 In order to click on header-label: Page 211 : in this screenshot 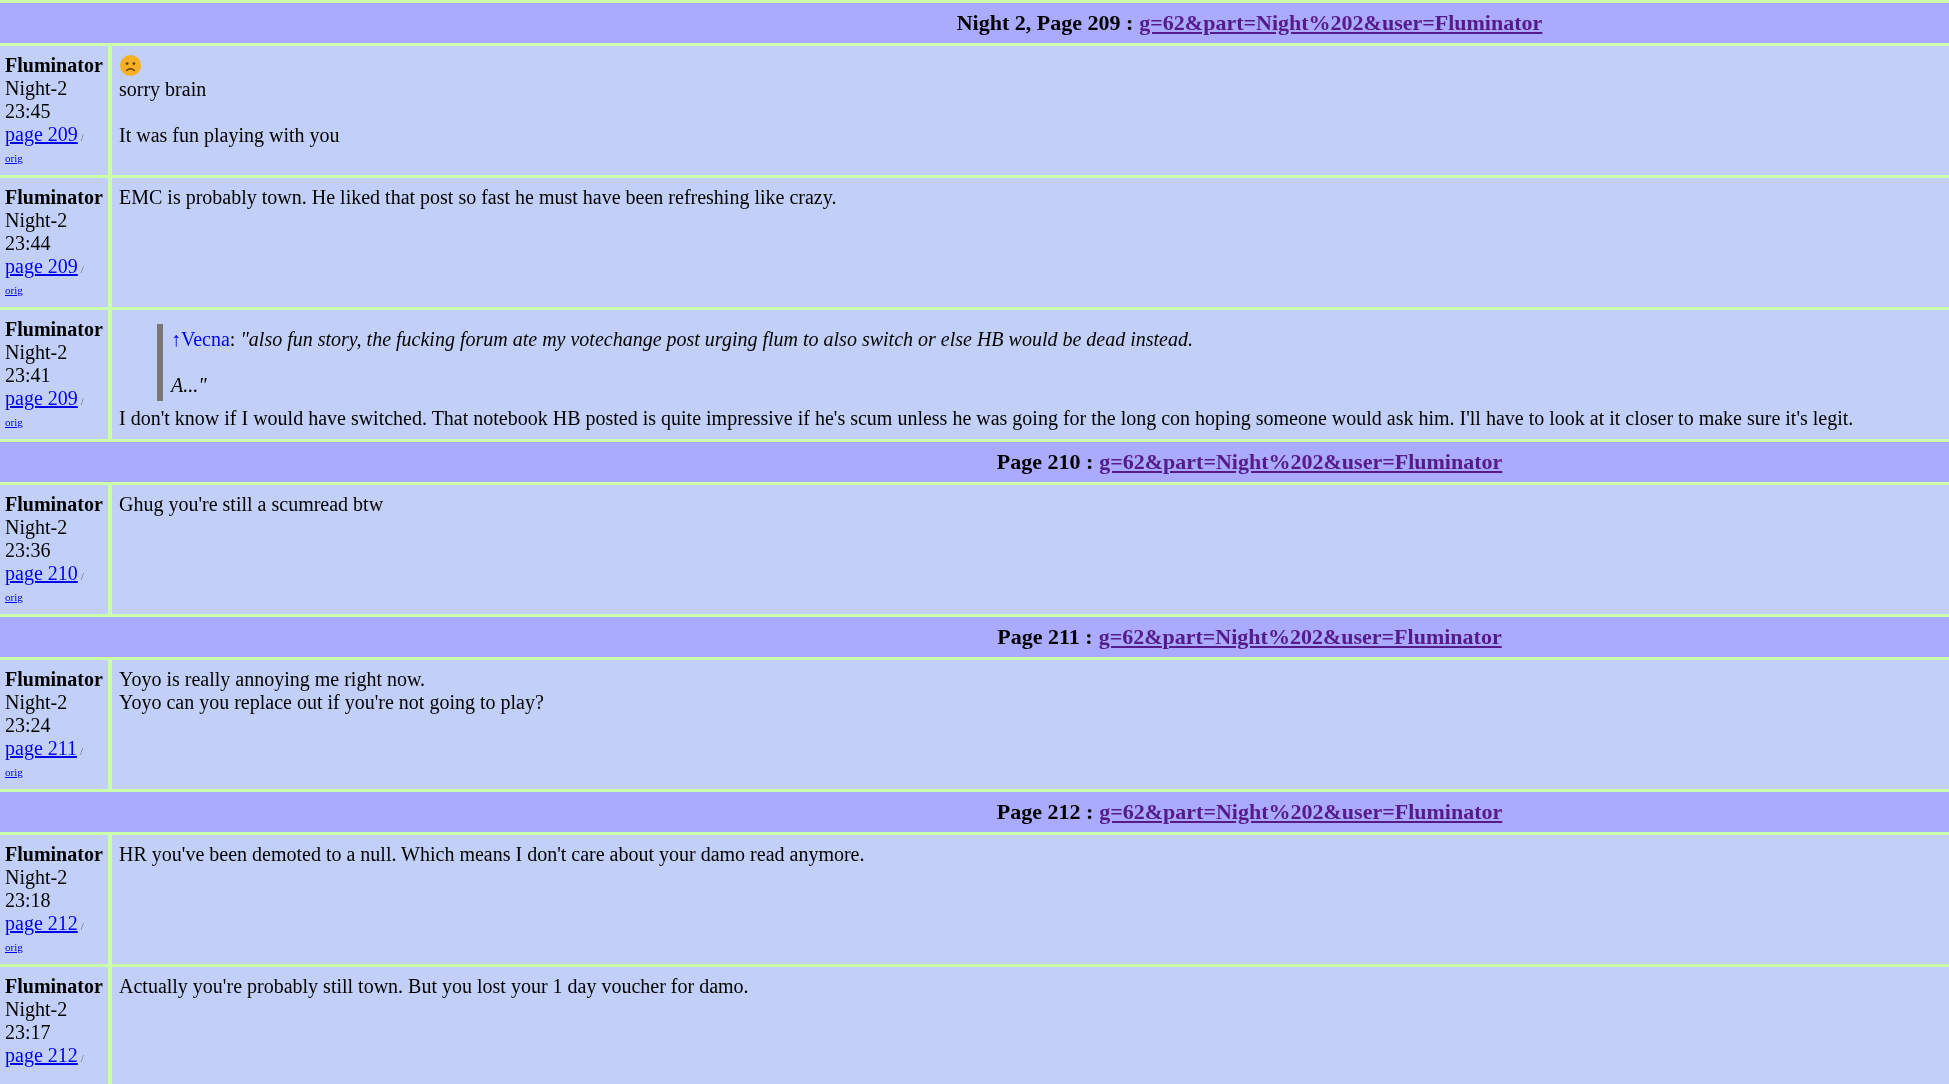, I will do `click(1045, 637)`.